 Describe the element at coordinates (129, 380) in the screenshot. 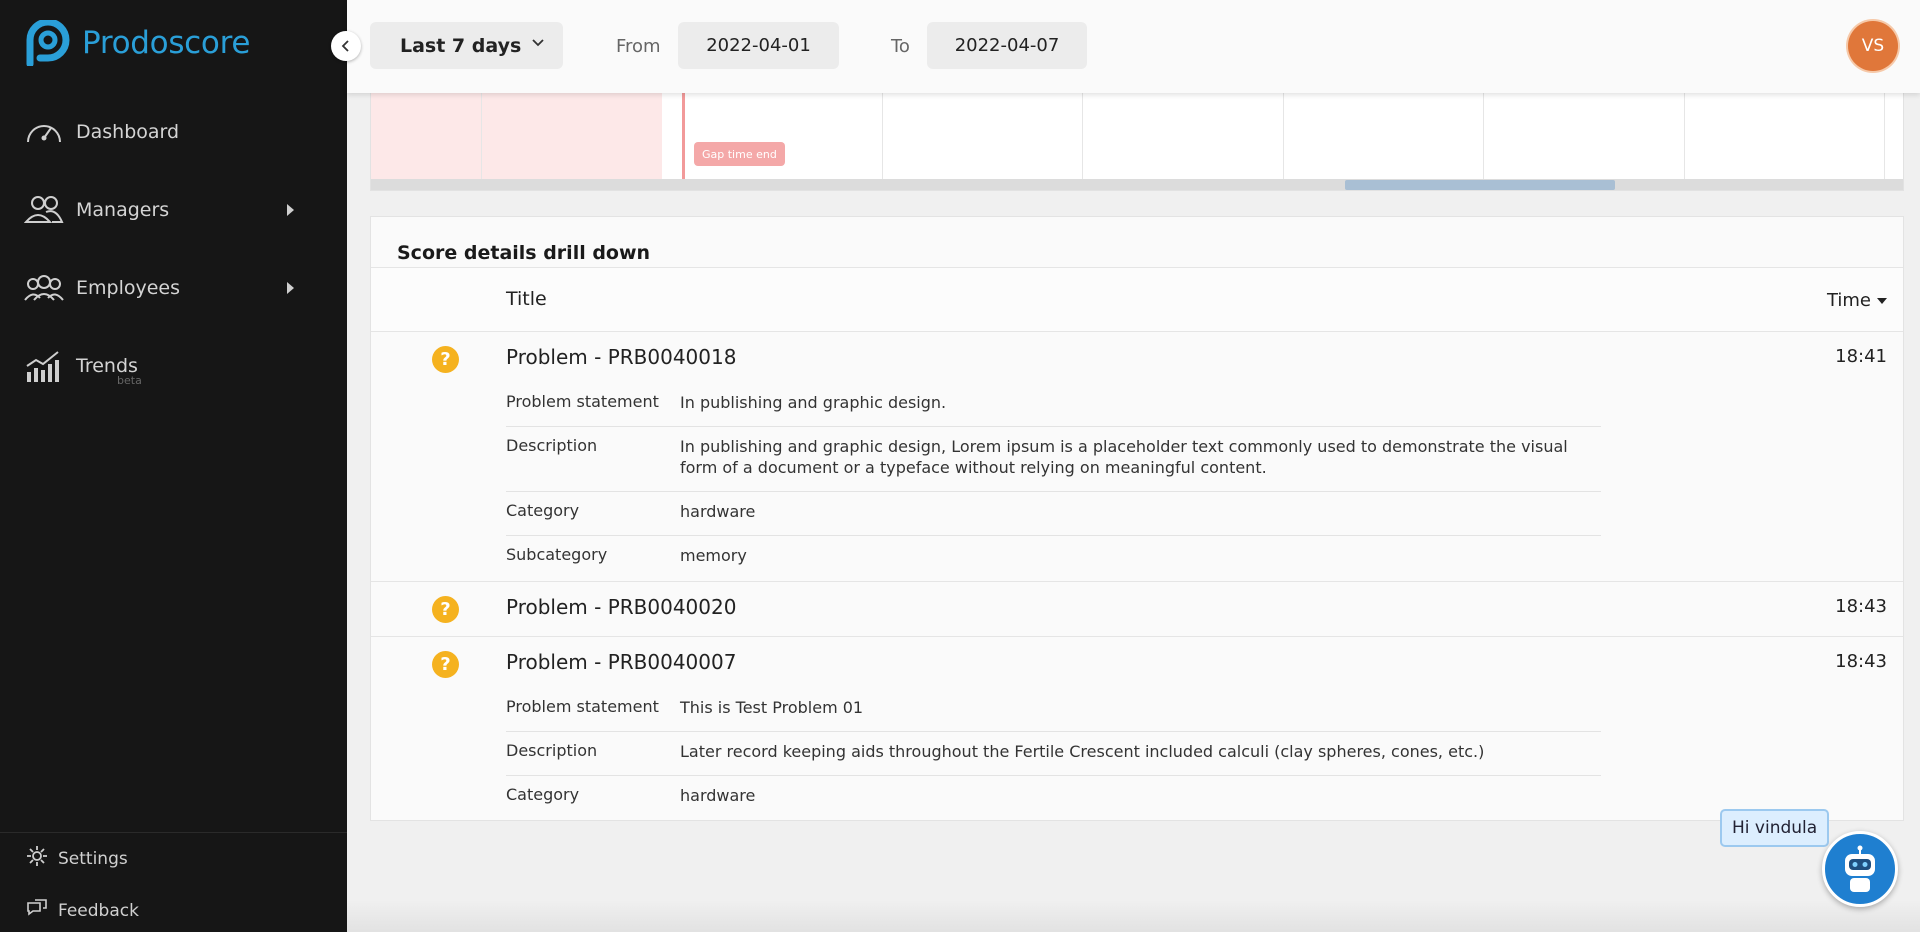

I see `beta-badge: beta` at that location.